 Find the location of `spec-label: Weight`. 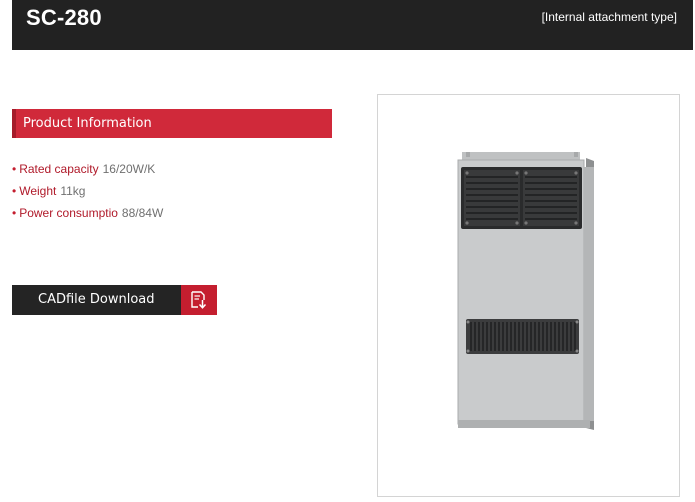

spec-label: Weight is located at coordinates (38, 191).